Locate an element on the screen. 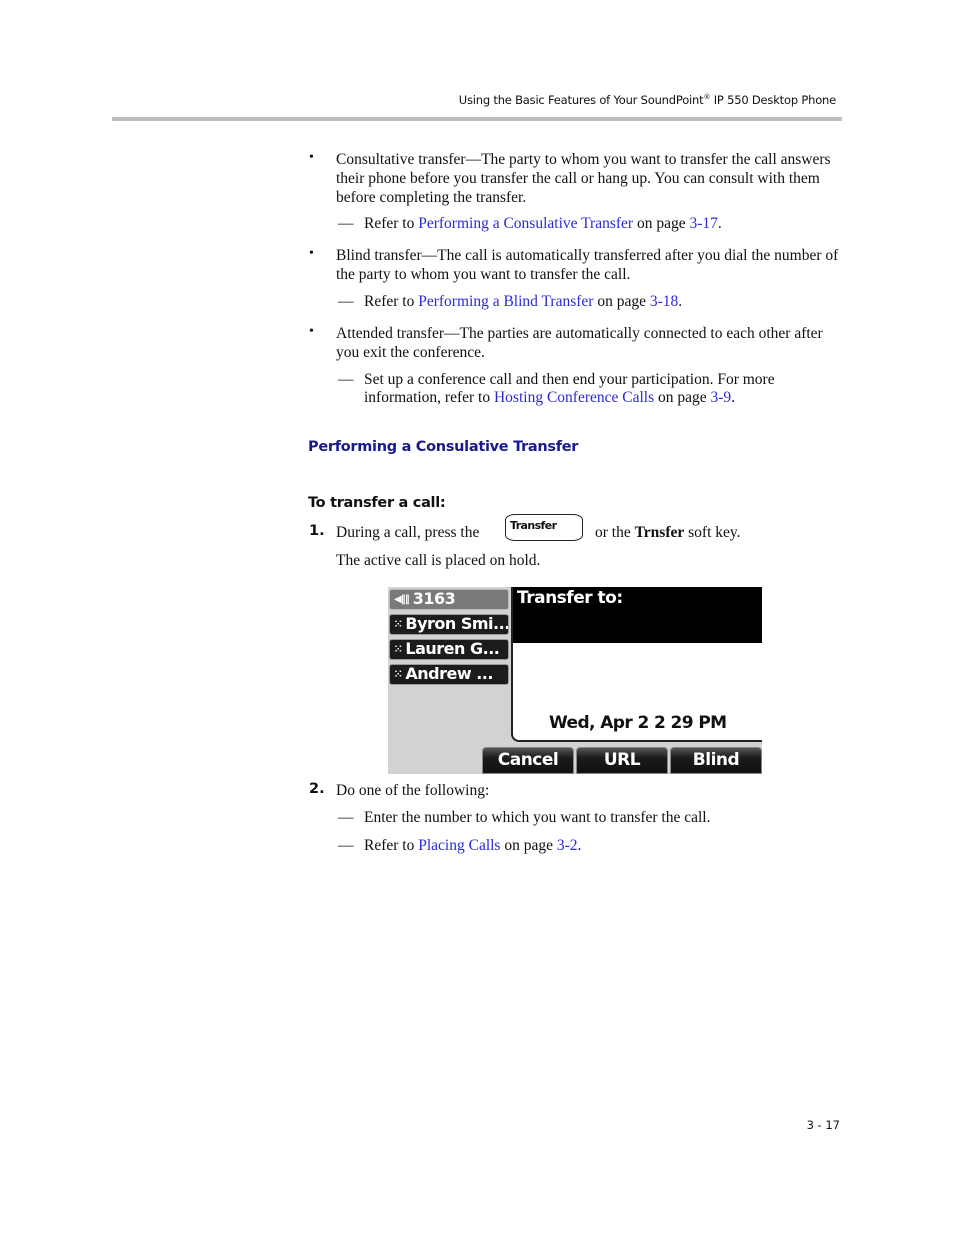 Image resolution: width=954 pixels, height=1235 pixels. link-page-3-2: 3-2 is located at coordinates (567, 845).